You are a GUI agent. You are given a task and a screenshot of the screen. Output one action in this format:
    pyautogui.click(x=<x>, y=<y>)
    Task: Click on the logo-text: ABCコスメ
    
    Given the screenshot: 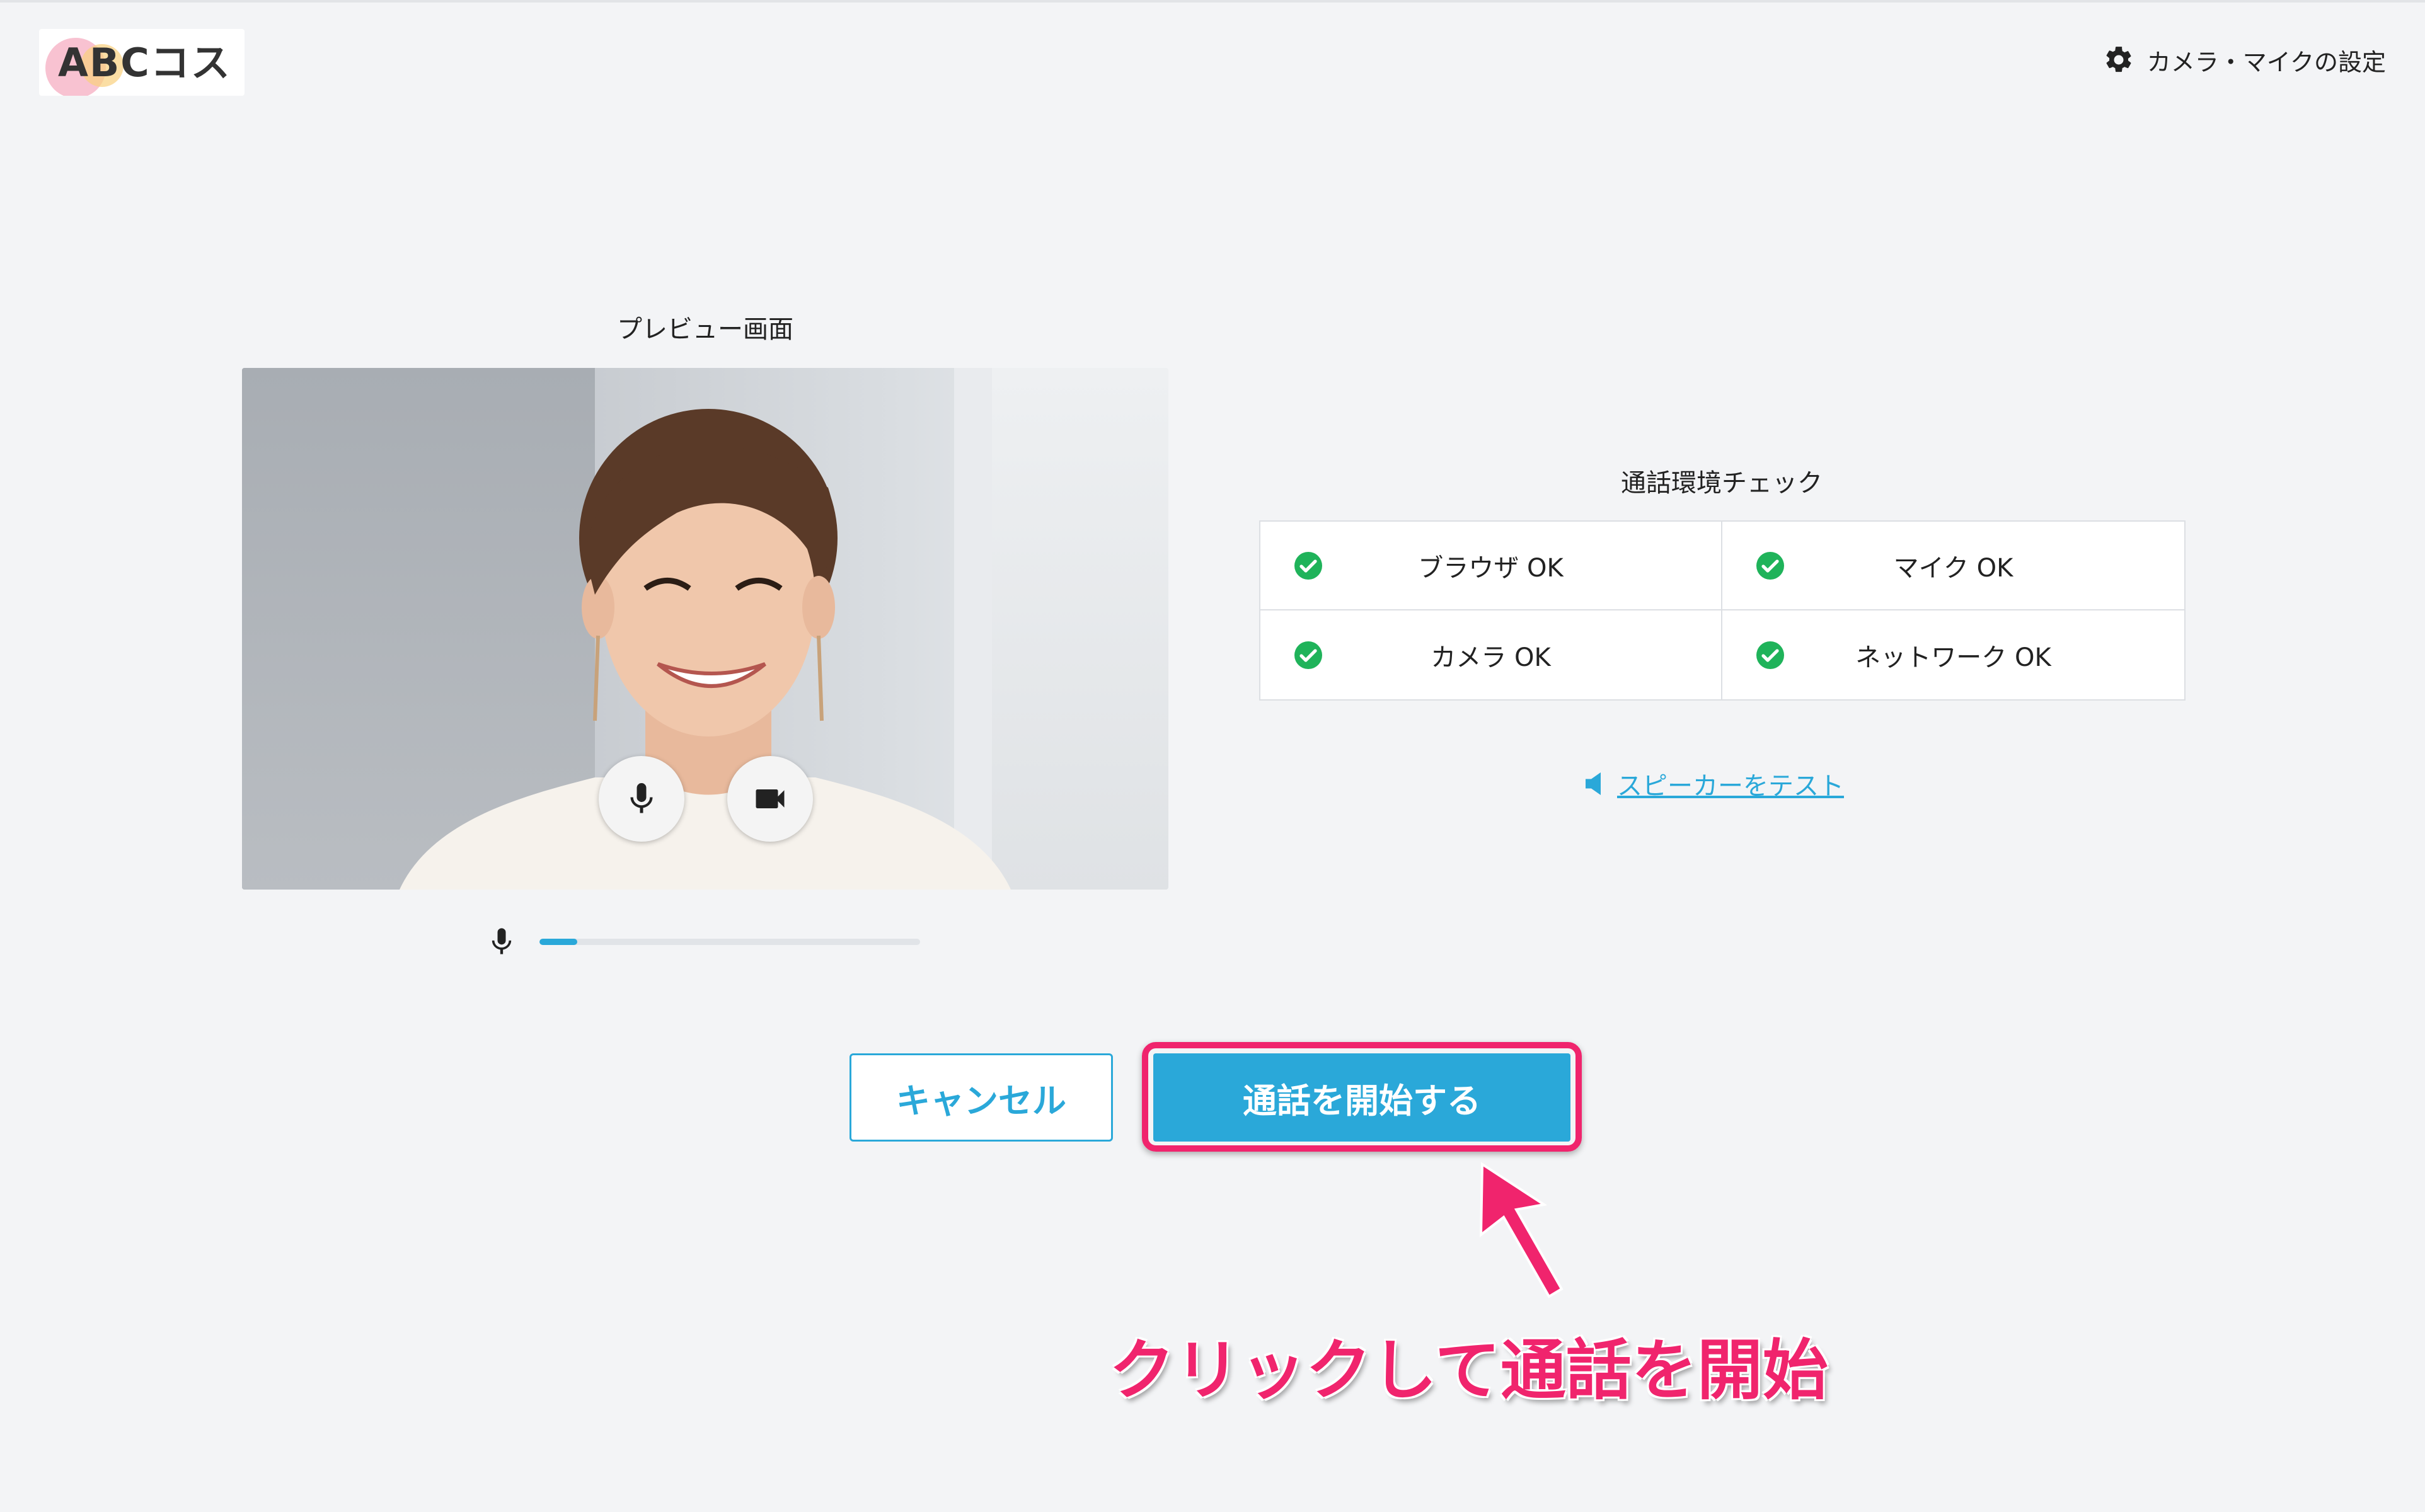 What is the action you would take?
    pyautogui.click(x=144, y=68)
    